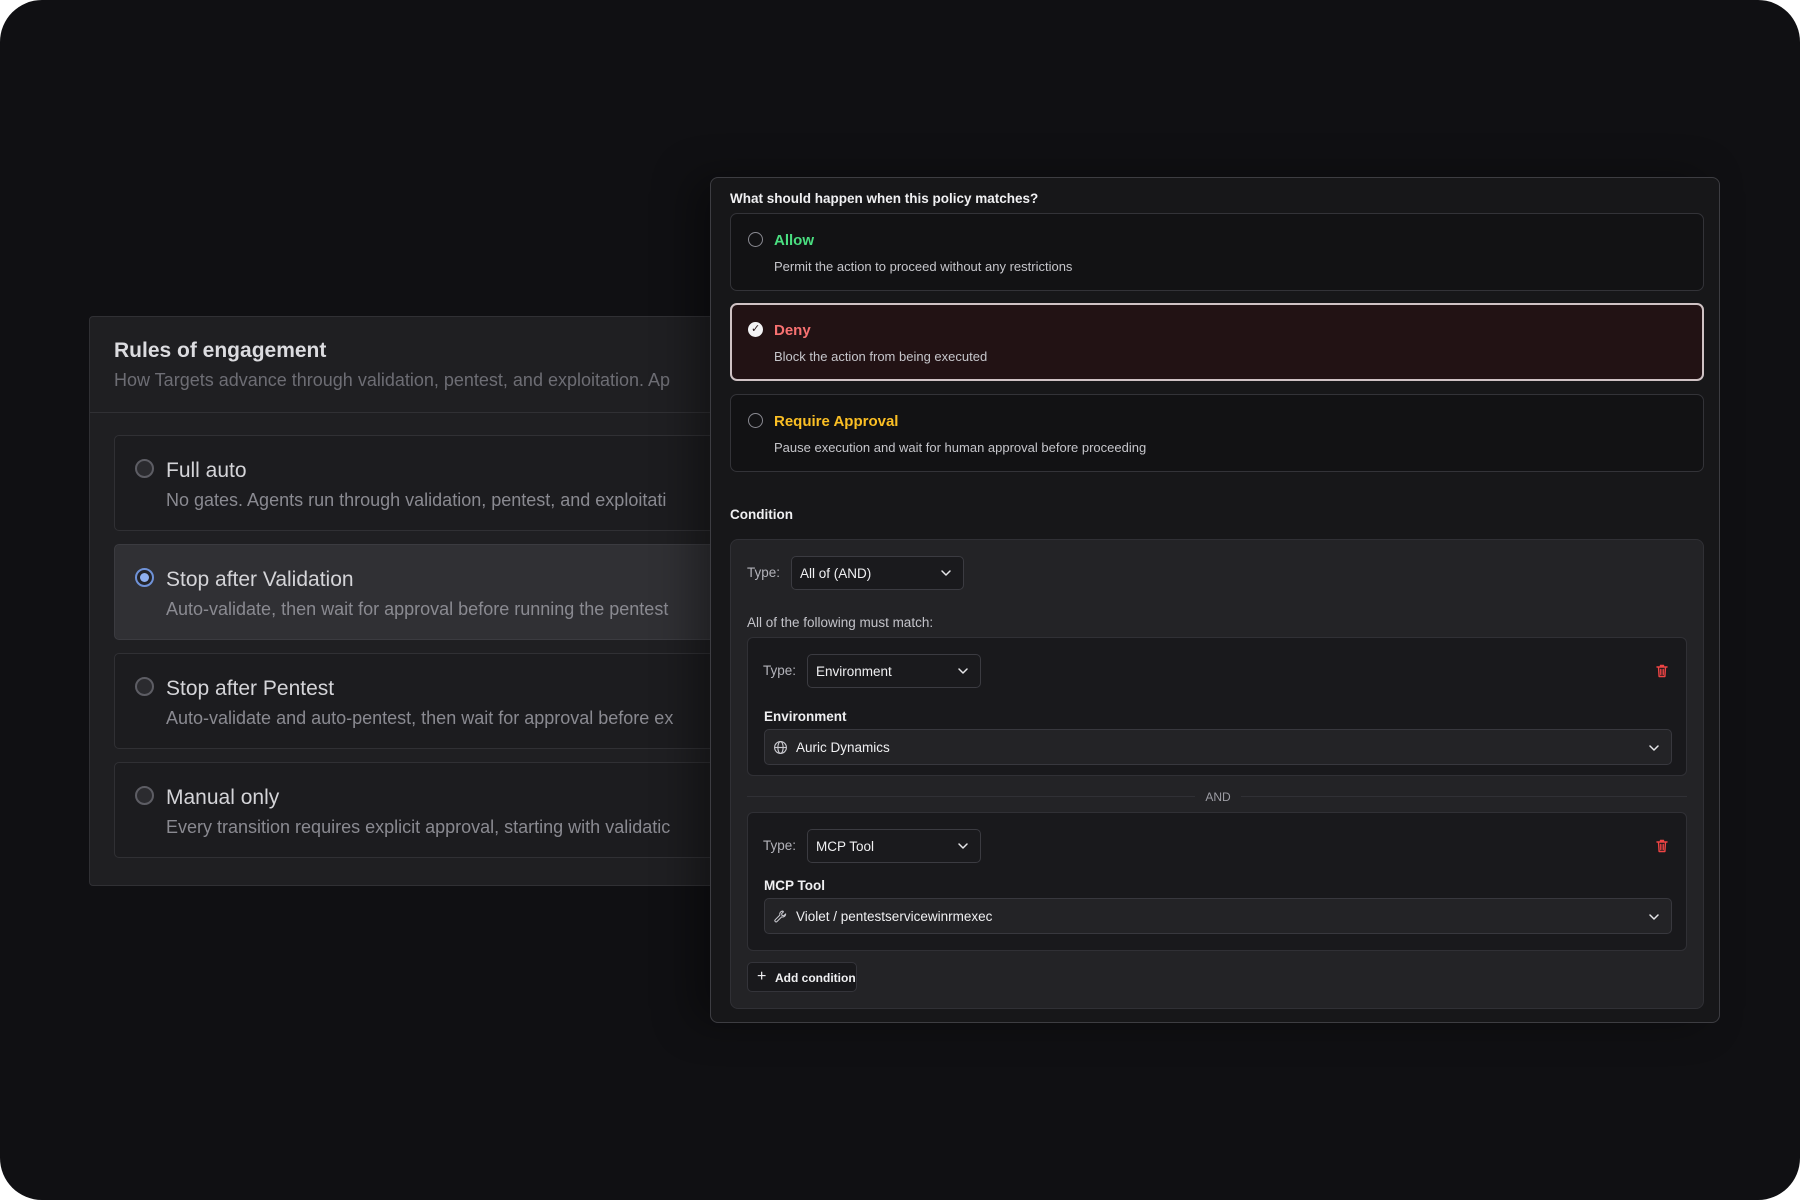  Describe the element at coordinates (881, 356) in the screenshot. I see `action-description: Block the action from being executed` at that location.